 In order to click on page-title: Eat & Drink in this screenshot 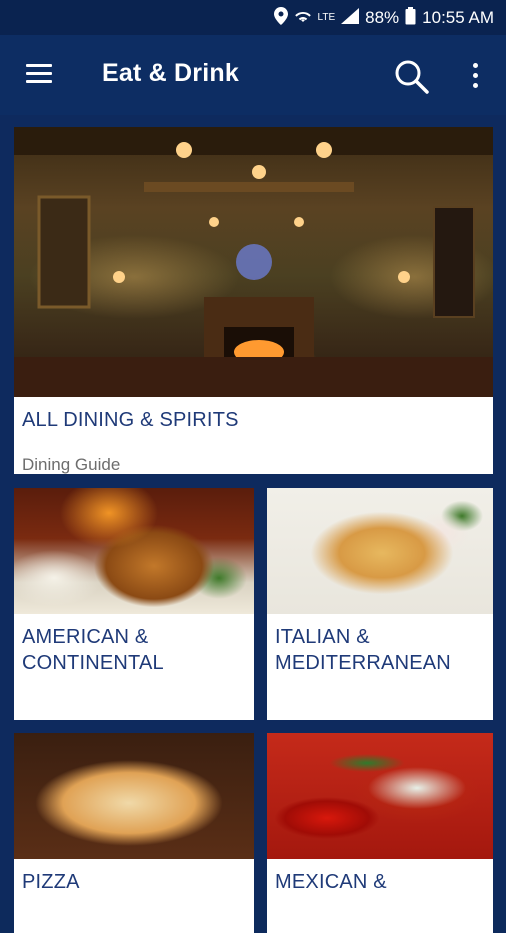, I will do `click(170, 73)`.